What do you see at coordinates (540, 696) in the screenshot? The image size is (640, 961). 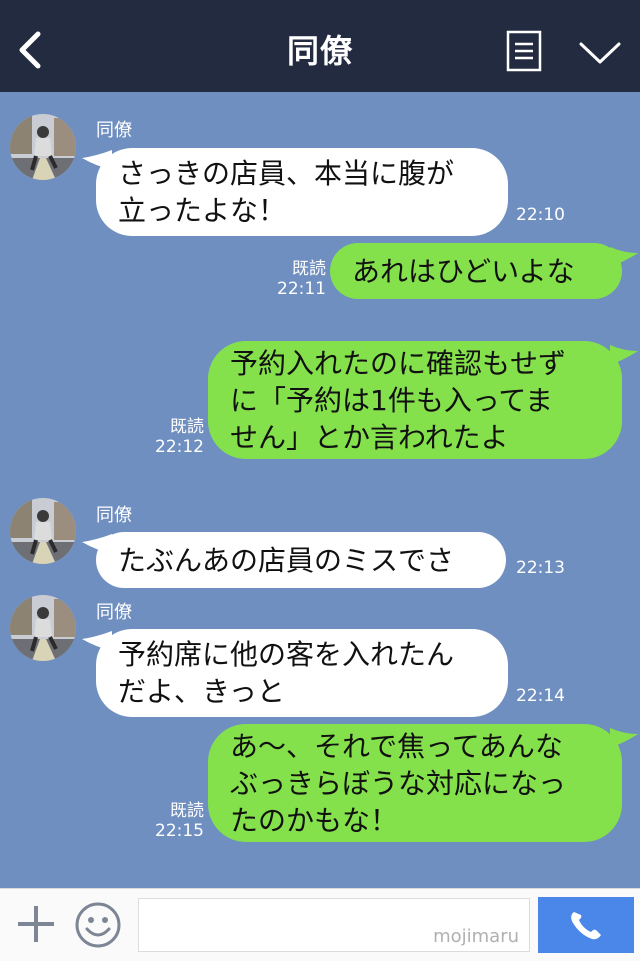 I see `message-time: 22:14` at bounding box center [540, 696].